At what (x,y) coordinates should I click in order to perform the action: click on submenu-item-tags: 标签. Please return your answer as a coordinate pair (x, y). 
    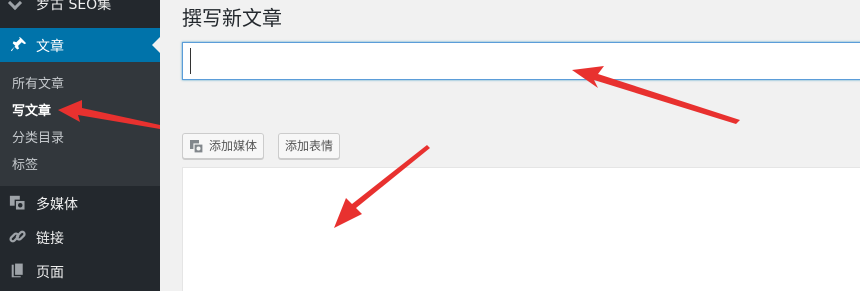
    Looking at the image, I should click on (25, 163).